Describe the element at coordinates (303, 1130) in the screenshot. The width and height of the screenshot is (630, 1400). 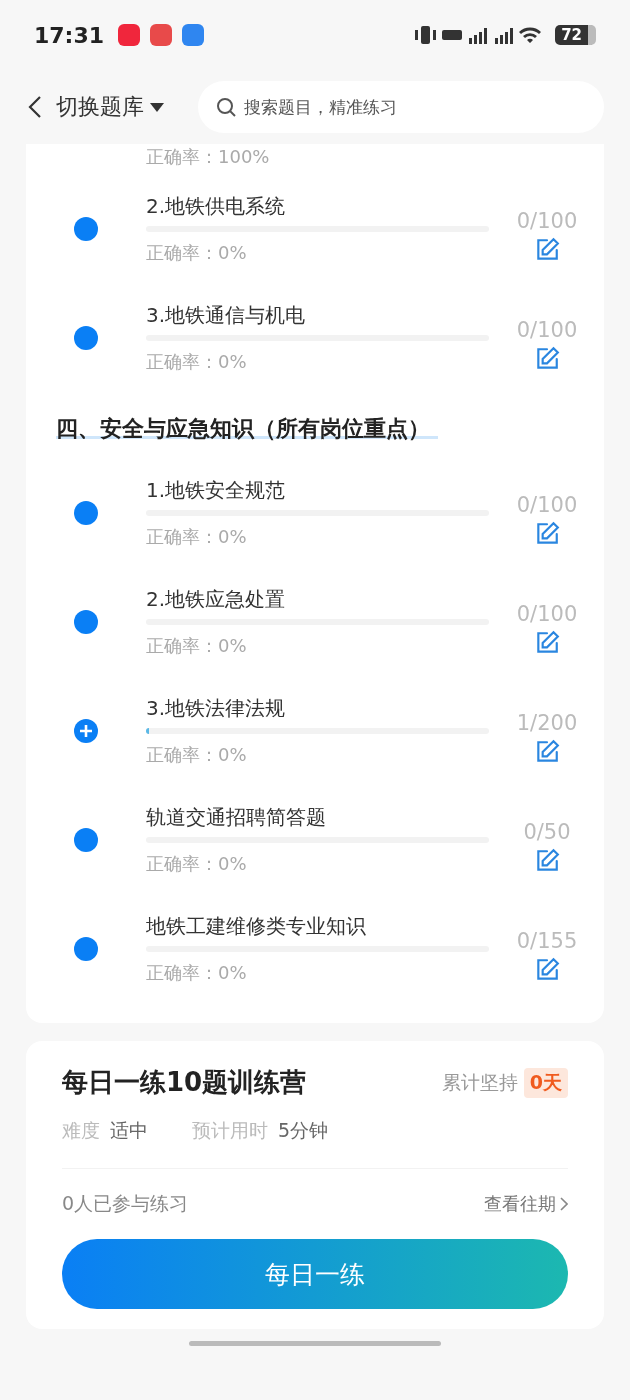
I see `meta-value: 5分钟` at that location.